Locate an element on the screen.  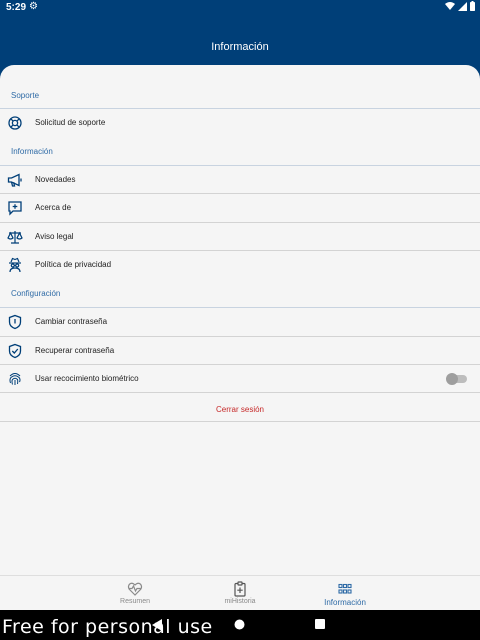
shield-icon is located at coordinates (15, 322).